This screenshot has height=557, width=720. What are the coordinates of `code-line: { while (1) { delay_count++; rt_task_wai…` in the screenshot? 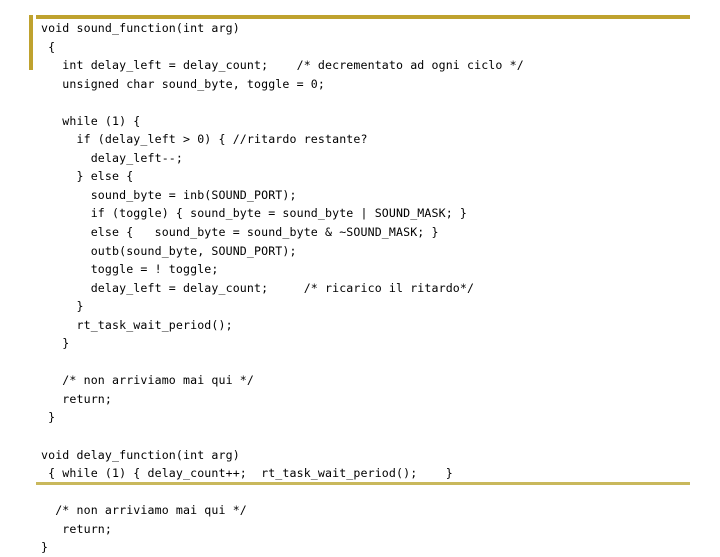 It's located at (247, 473).